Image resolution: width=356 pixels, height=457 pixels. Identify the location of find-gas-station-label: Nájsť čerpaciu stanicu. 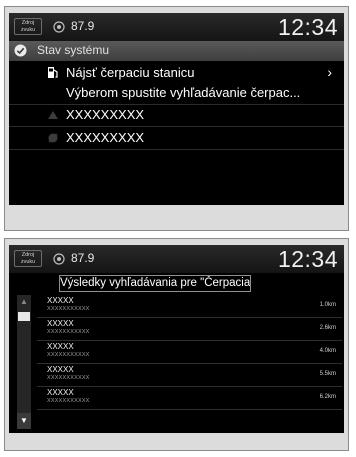
(130, 72).